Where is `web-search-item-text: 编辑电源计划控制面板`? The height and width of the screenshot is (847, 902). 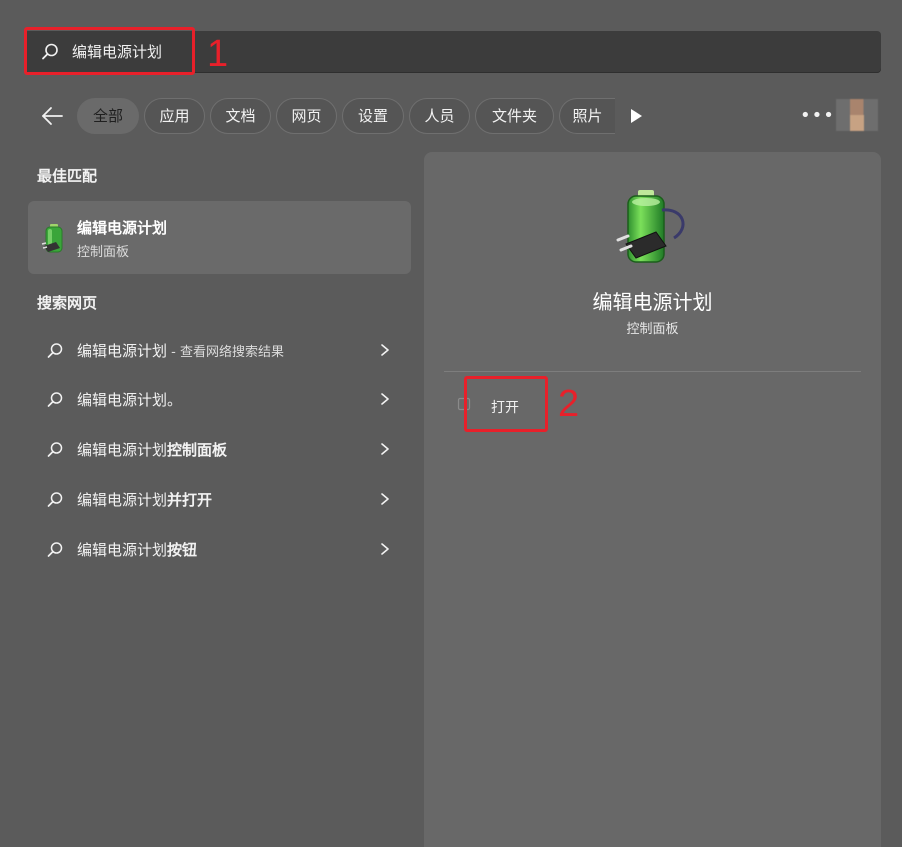
web-search-item-text: 编辑电源计划控制面板 is located at coordinates (152, 449).